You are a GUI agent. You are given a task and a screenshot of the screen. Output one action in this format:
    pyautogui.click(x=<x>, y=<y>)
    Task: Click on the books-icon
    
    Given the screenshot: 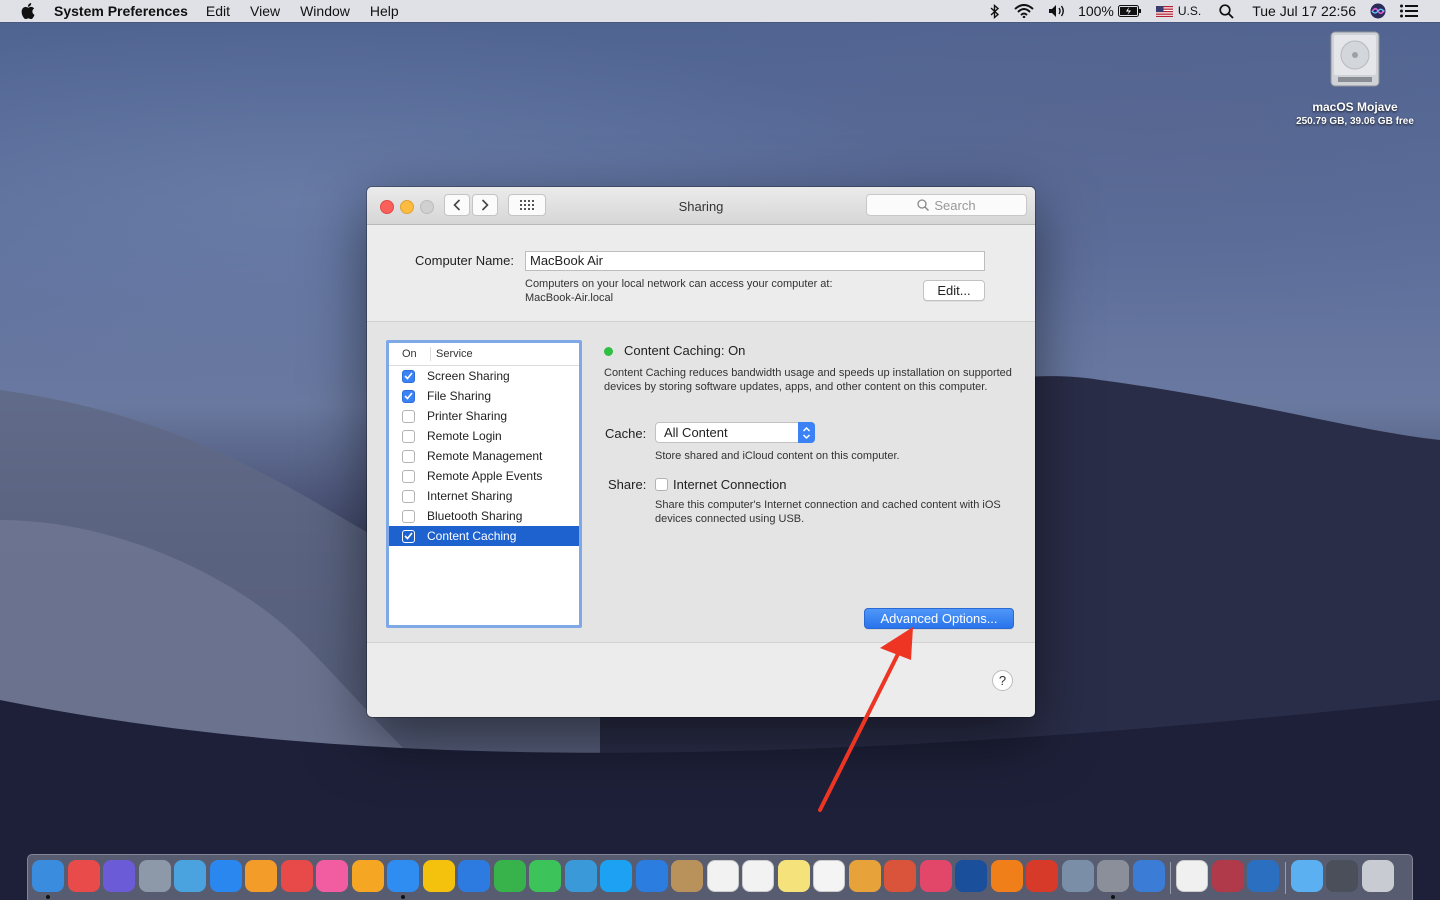 What is the action you would take?
    pyautogui.click(x=261, y=876)
    